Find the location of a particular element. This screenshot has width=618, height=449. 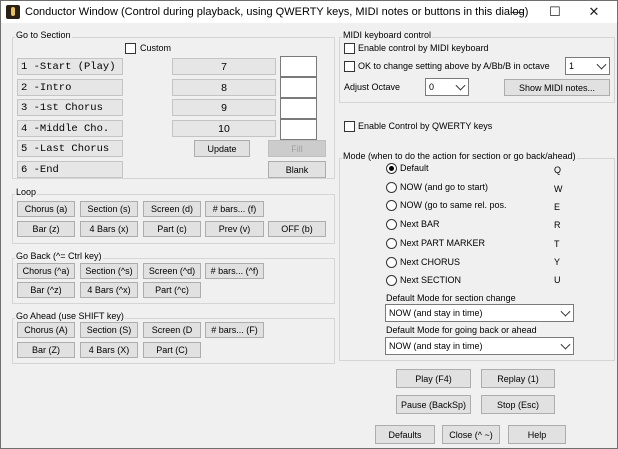

adjust-octave-label: Adjust Octave is located at coordinates (372, 87).